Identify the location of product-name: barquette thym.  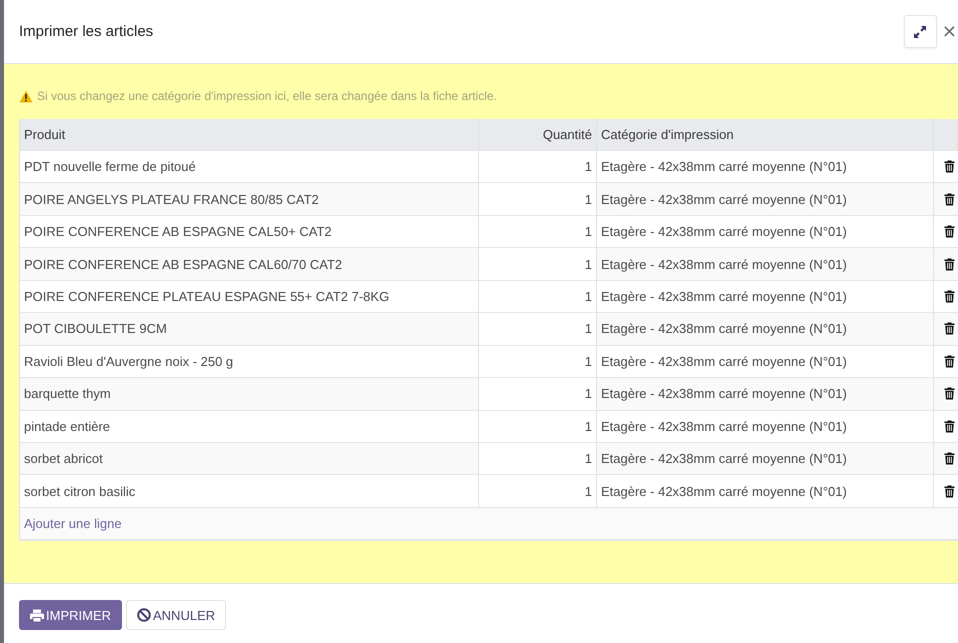
(249, 394).